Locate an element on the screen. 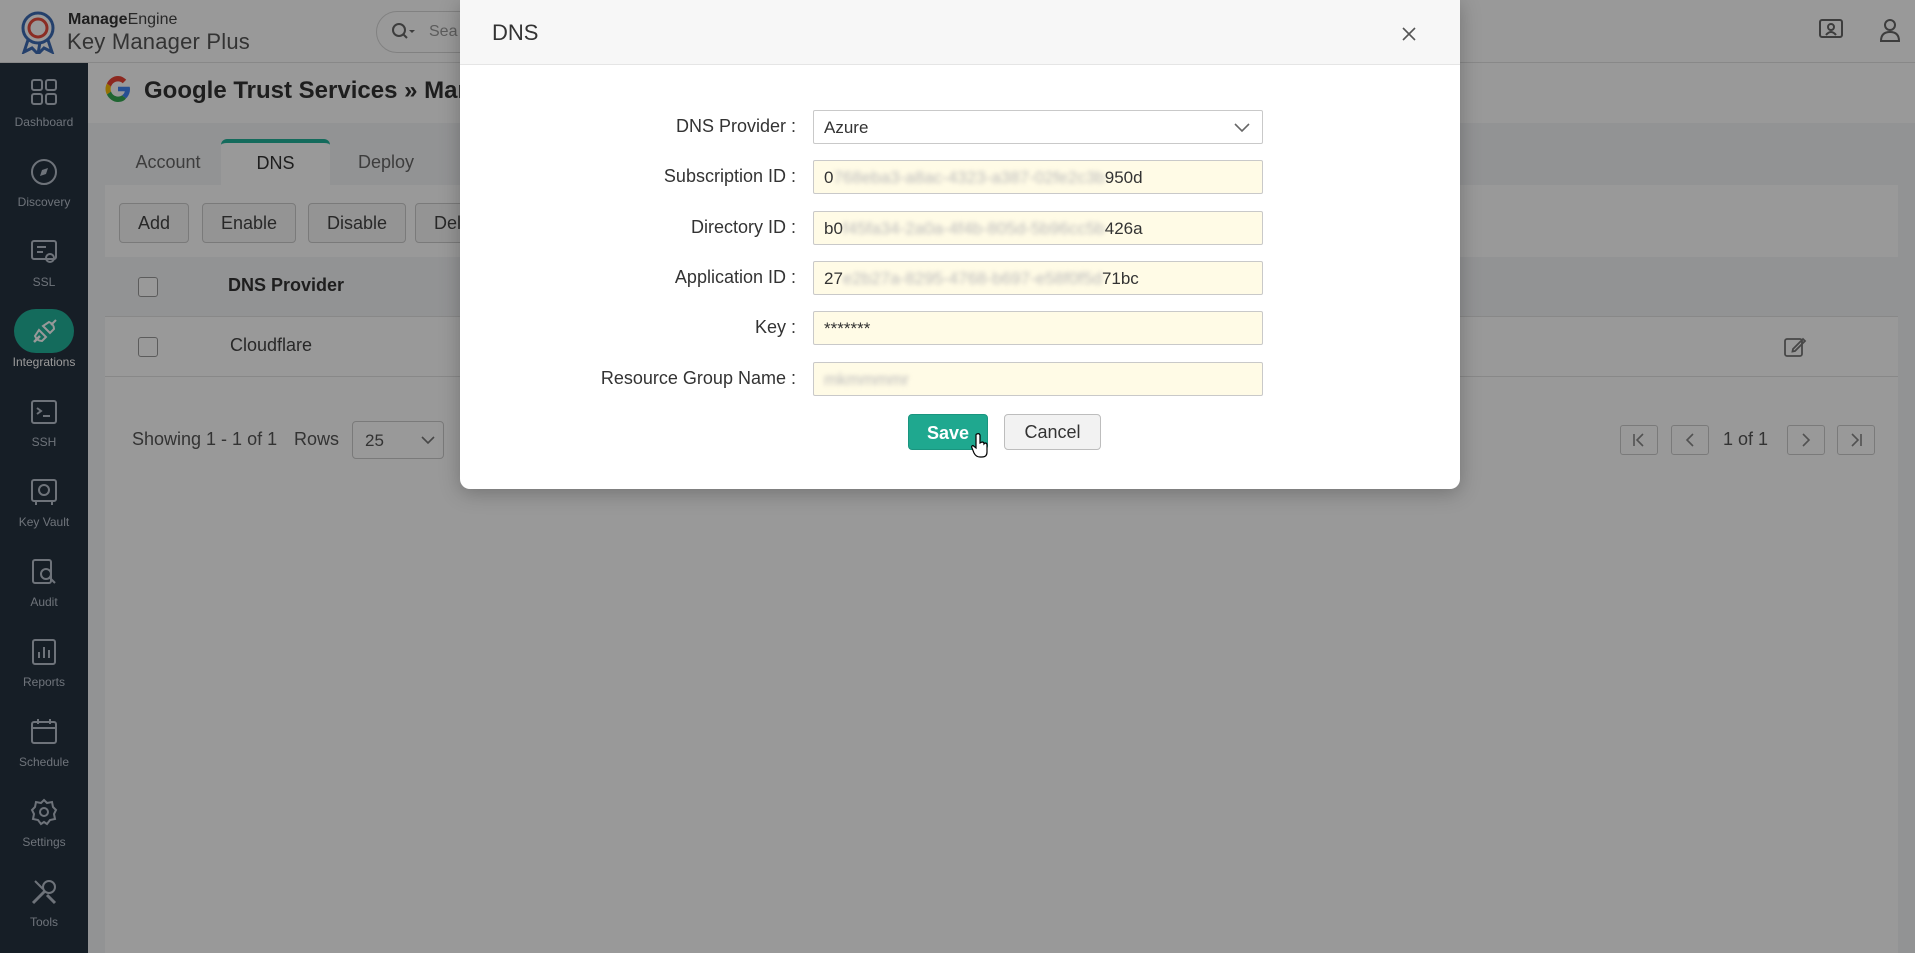 Image resolution: width=1915 pixels, height=953 pixels. key-label: Key : is located at coordinates (775, 327).